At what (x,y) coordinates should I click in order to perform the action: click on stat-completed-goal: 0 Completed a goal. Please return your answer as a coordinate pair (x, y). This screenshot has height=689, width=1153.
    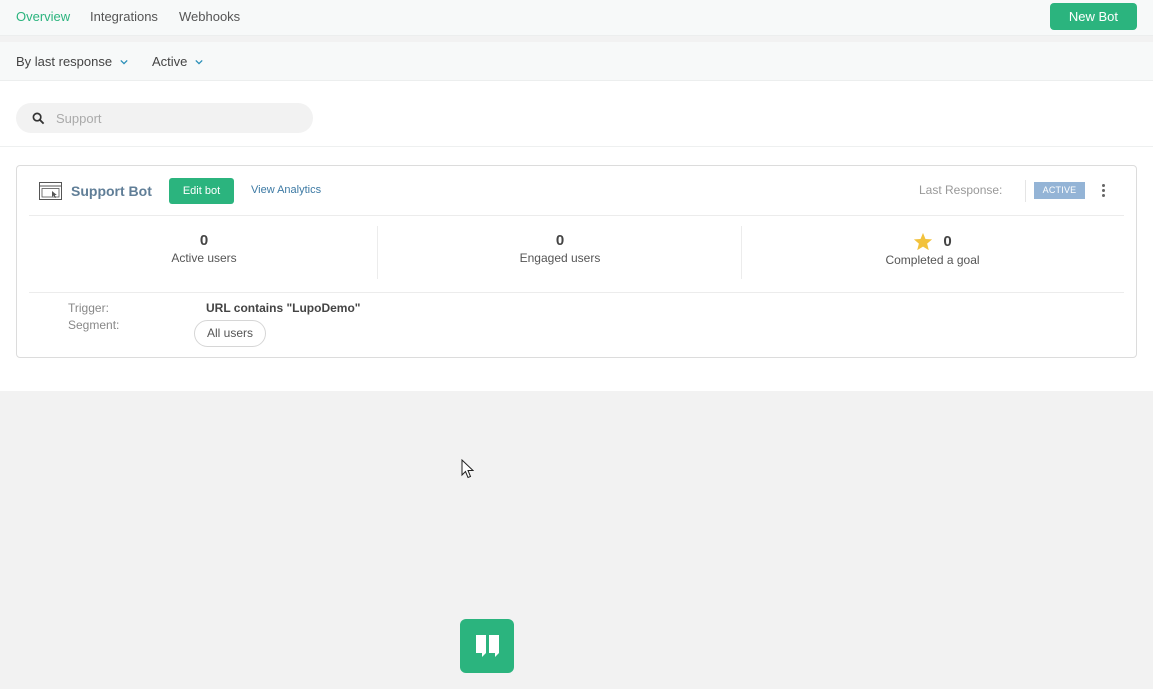
    Looking at the image, I should click on (932, 249).